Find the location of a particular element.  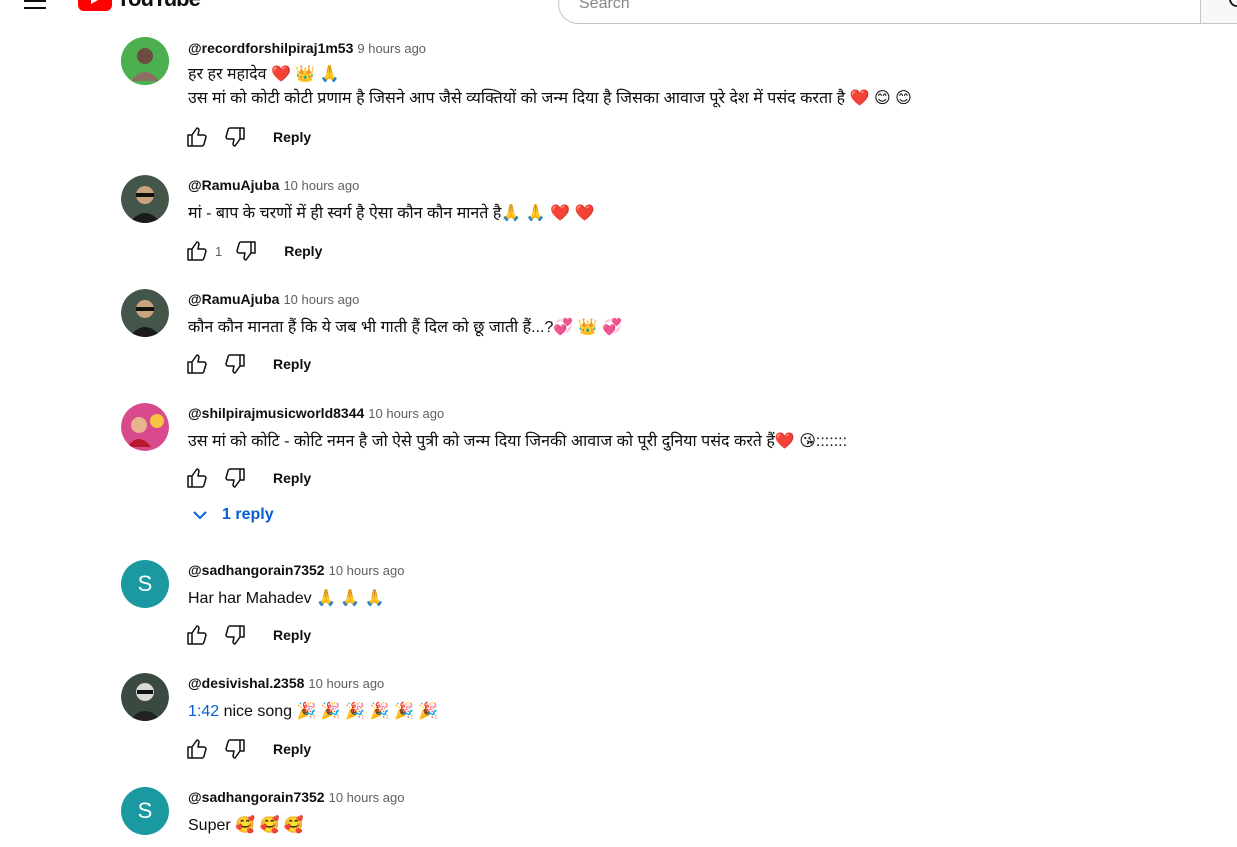

comment-text-line: Har har Mahadev 🙏 🙏 🙏 is located at coordinates (286, 598).